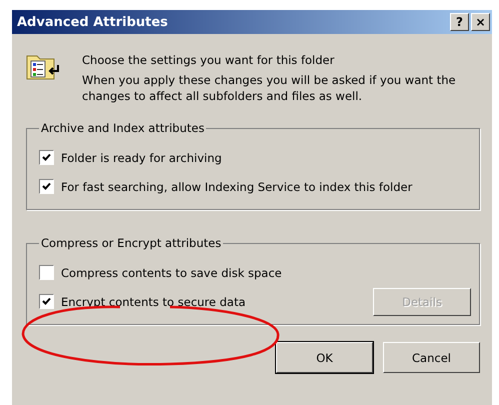  Describe the element at coordinates (131, 243) in the screenshot. I see `group-label: Compress or Encrypt attributes` at that location.